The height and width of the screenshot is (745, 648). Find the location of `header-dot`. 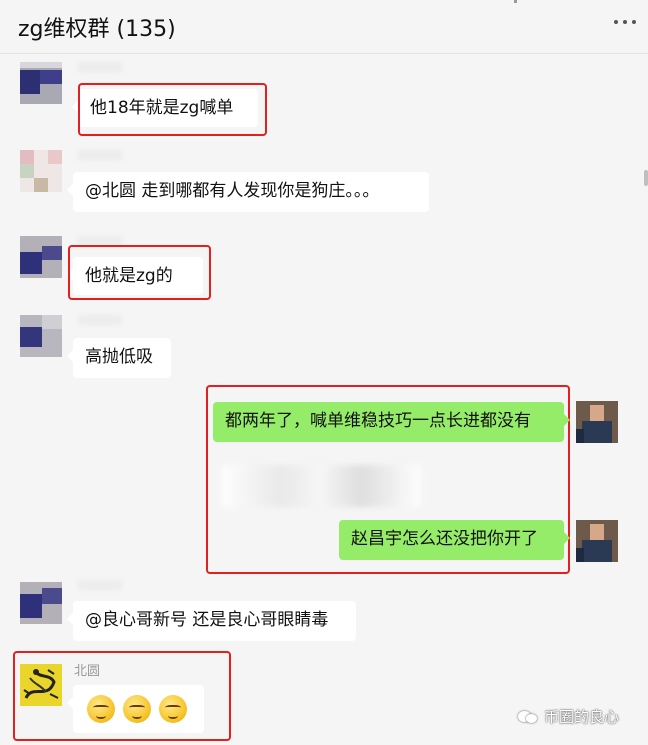

header-dot is located at coordinates (515, 1).